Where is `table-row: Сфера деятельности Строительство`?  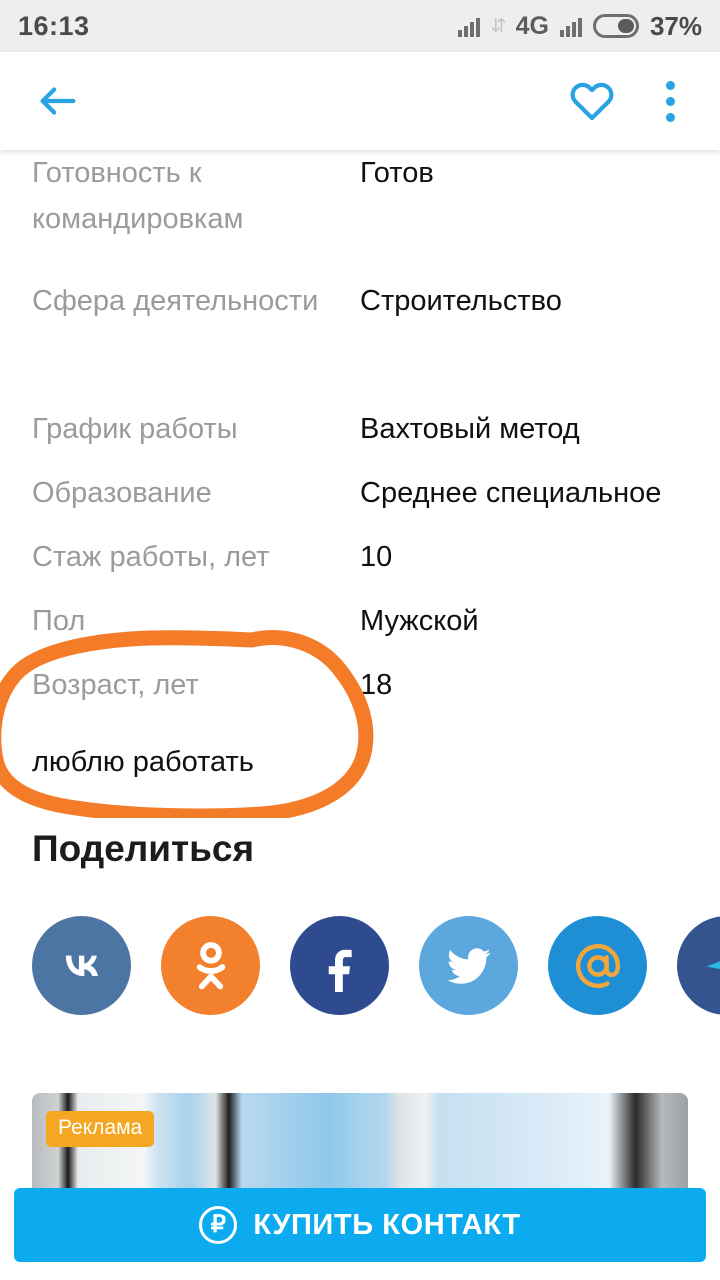
table-row: Сфера деятельности Строительство is located at coordinates (360, 342).